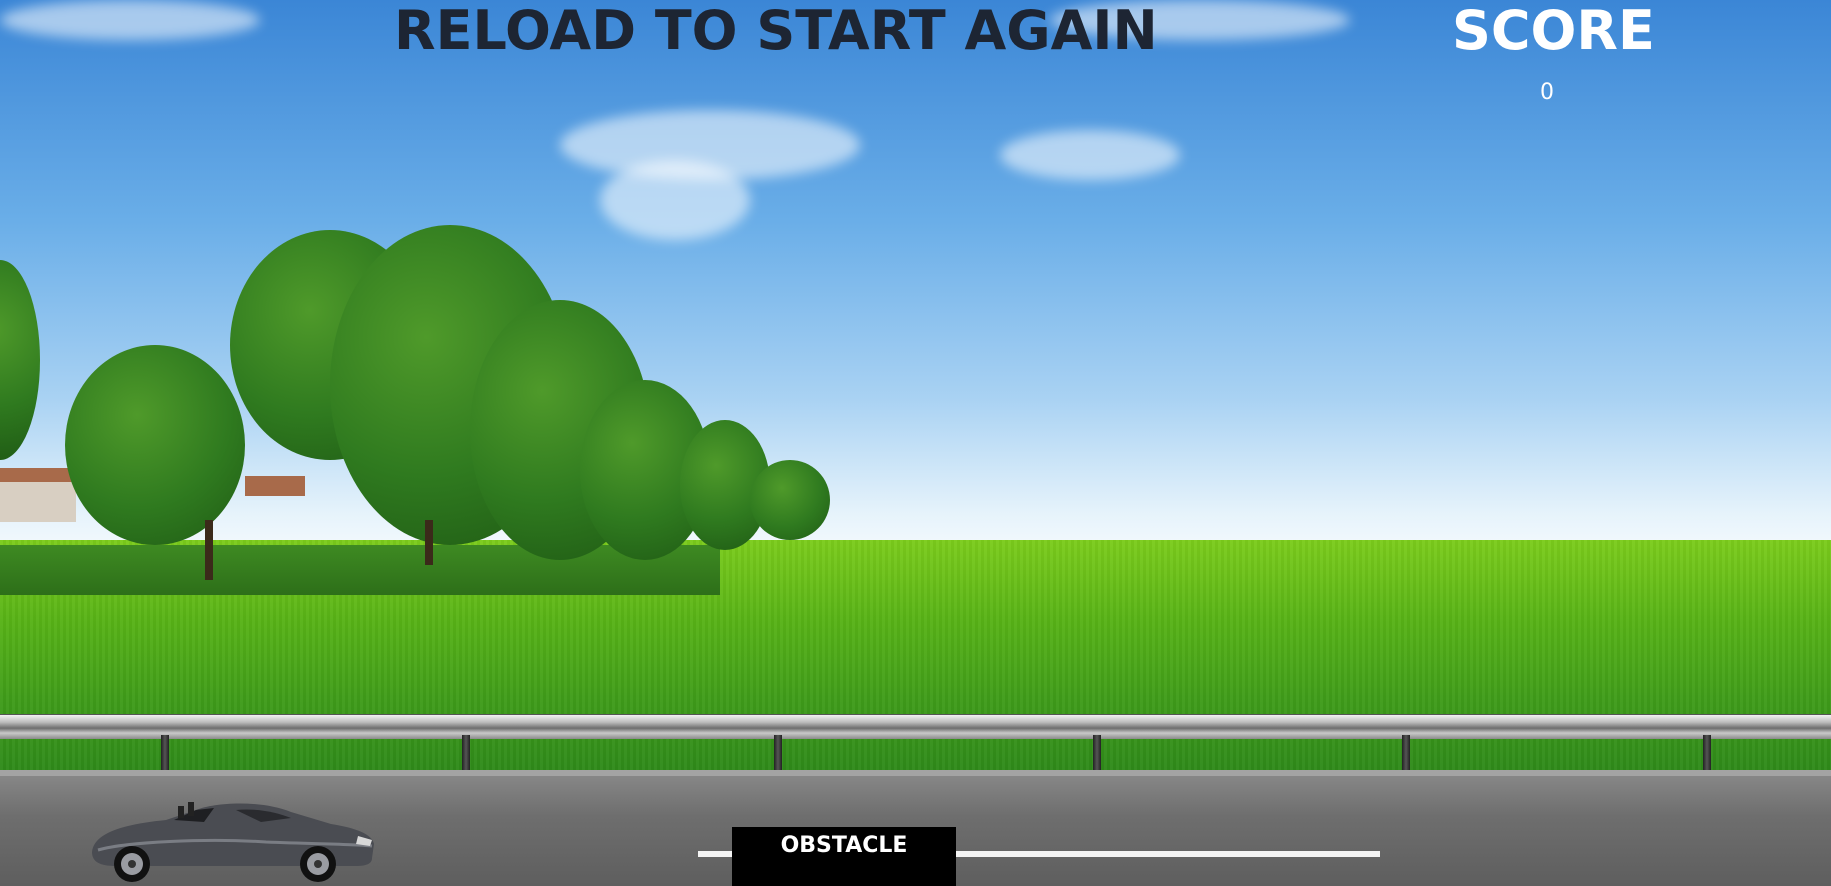  Describe the element at coordinates (776, 31) in the screenshot. I see `restart-instruction: RELOAD TO START AGAIN` at that location.